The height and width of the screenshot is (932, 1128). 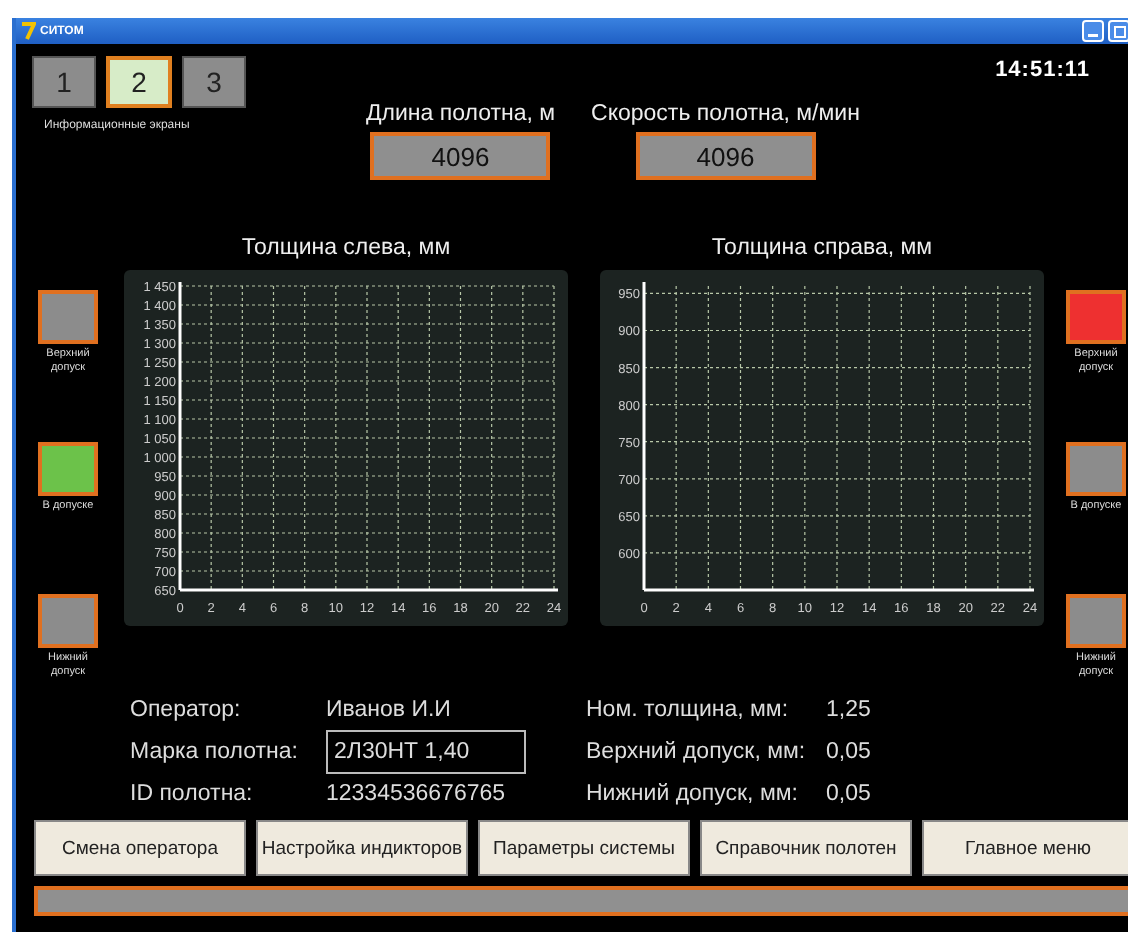 What do you see at coordinates (725, 114) in the screenshot?
I see `readout-label: Скорость полотна, м/мин` at bounding box center [725, 114].